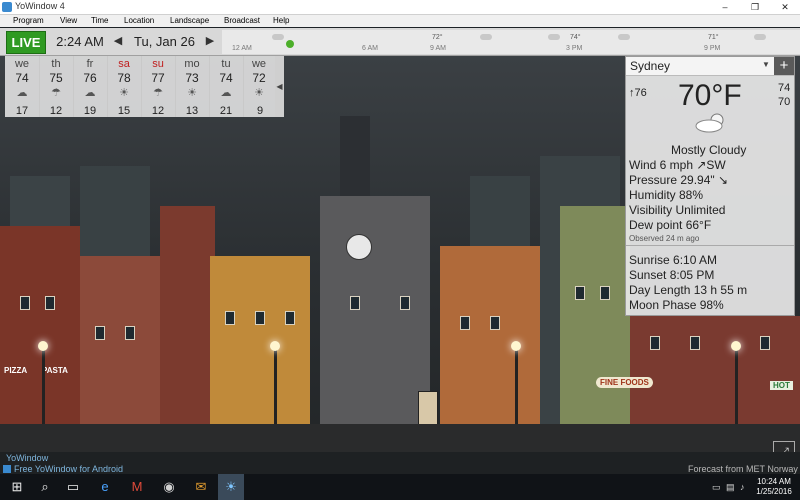 The height and width of the screenshot is (500, 800). What do you see at coordinates (169, 487) in the screenshot?
I see `app-icon: ◉` at bounding box center [169, 487].